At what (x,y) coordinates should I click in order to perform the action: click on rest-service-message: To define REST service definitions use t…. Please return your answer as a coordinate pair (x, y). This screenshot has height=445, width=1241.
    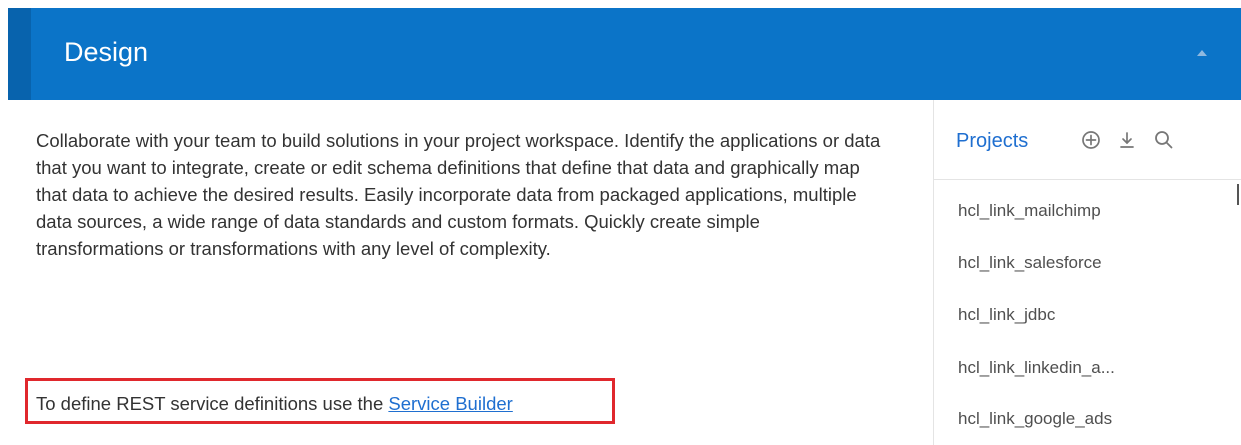
    Looking at the image, I should click on (274, 404).